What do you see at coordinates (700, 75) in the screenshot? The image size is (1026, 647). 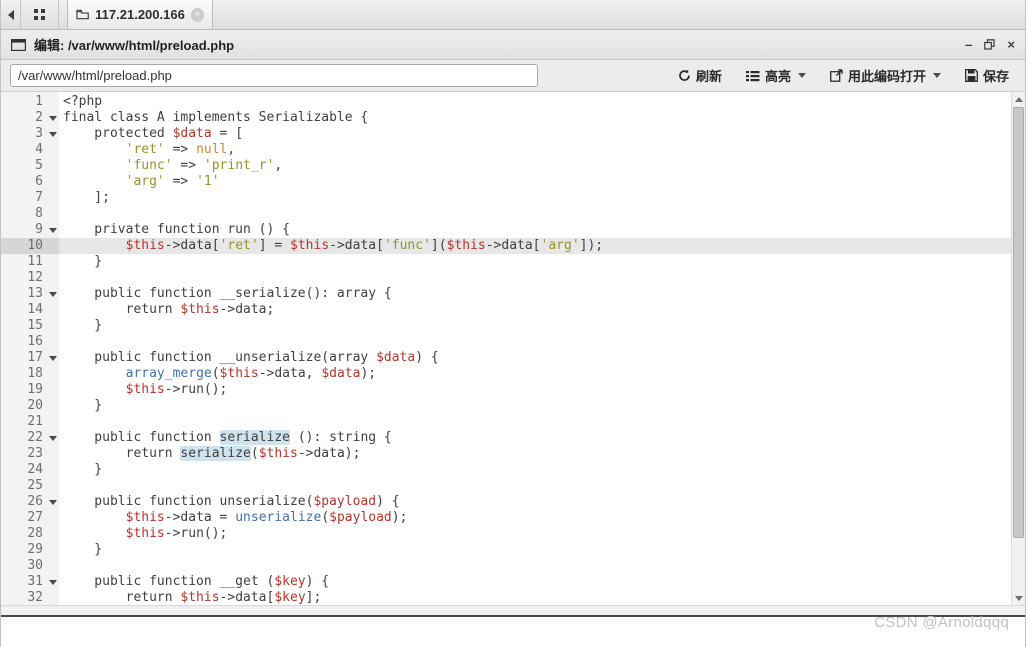 I see `refresh-button: 刷新` at bounding box center [700, 75].